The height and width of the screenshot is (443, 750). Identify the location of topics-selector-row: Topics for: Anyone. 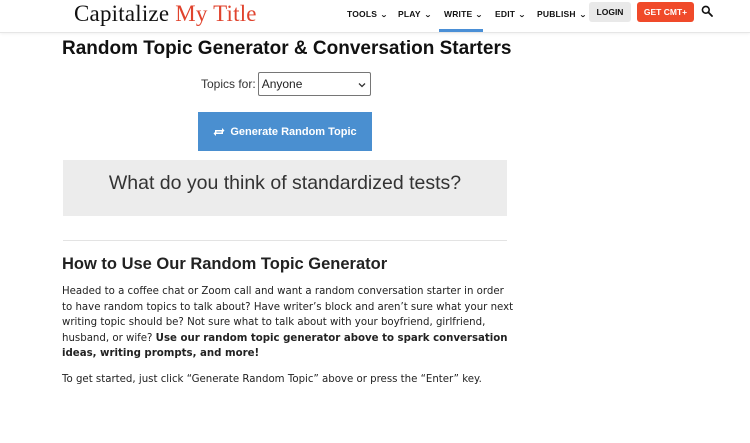
(286, 84).